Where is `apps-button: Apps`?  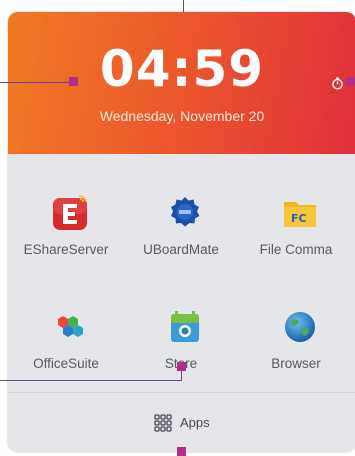
apps-button: Apps is located at coordinates (183, 423).